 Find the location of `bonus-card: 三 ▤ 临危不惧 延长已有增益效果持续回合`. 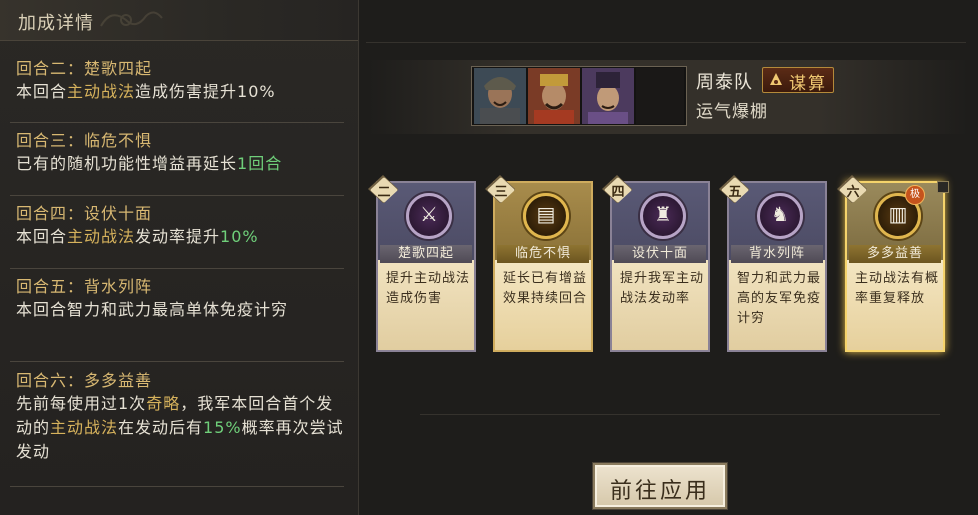

bonus-card: 三 ▤ 临危不惧 延长已有增益效果持续回合 is located at coordinates (539, 263).